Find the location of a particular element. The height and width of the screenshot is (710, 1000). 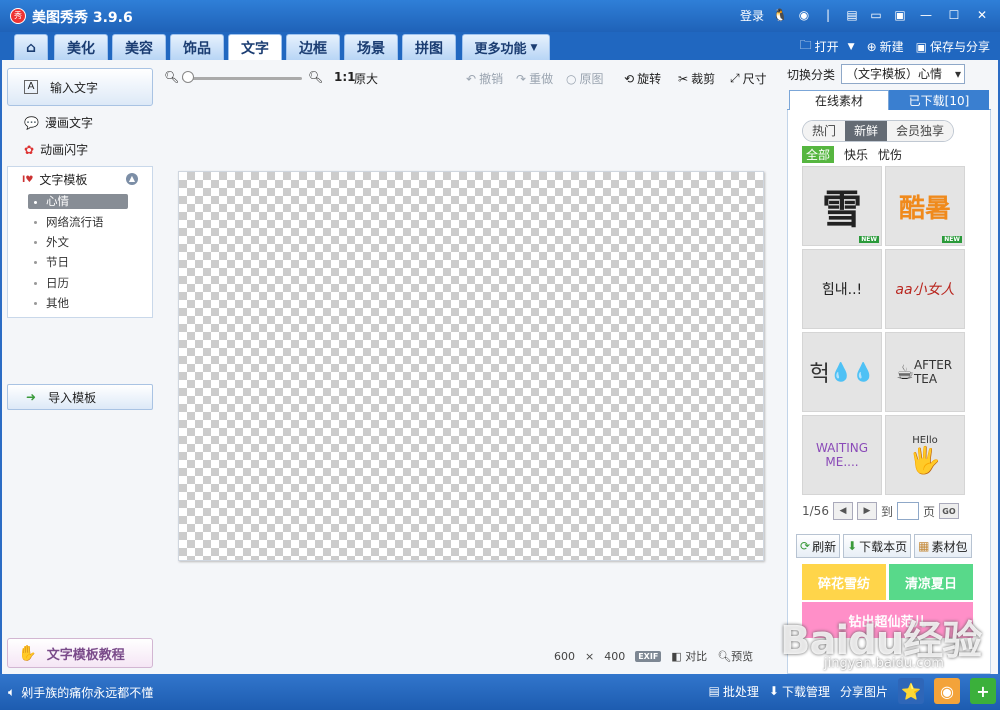

rotate-button: ⟲ 旋转 is located at coordinates (642, 78).